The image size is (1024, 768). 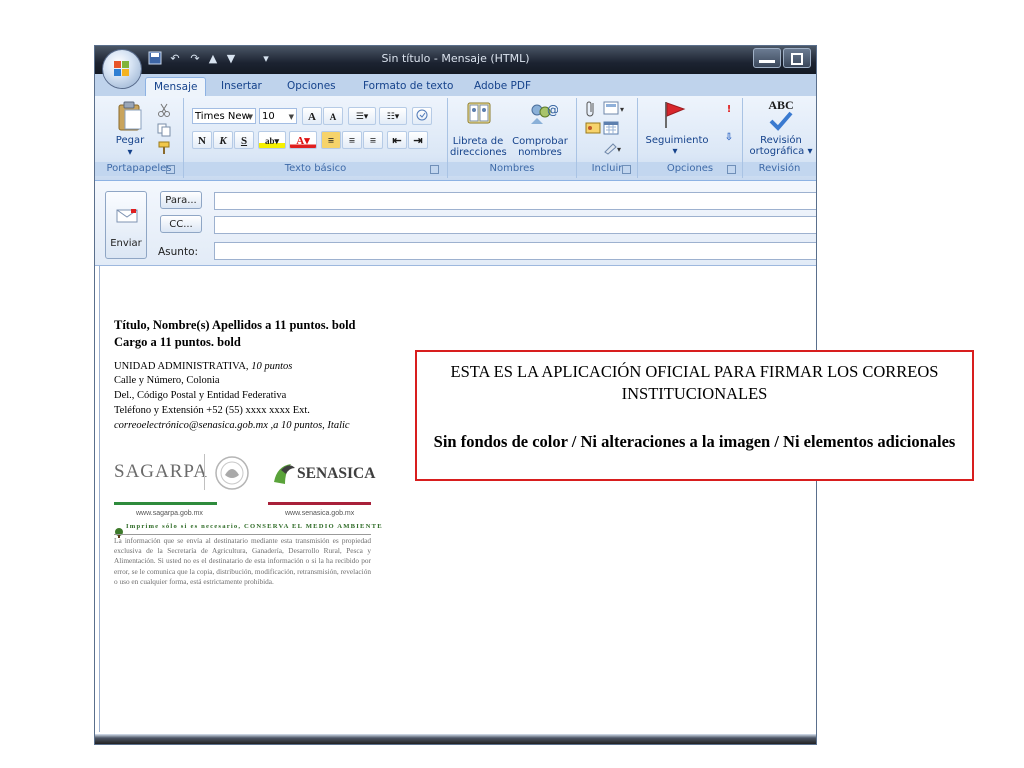 What do you see at coordinates (130, 152) in the screenshot?
I see `paste-dropdown-icon: ▾` at bounding box center [130, 152].